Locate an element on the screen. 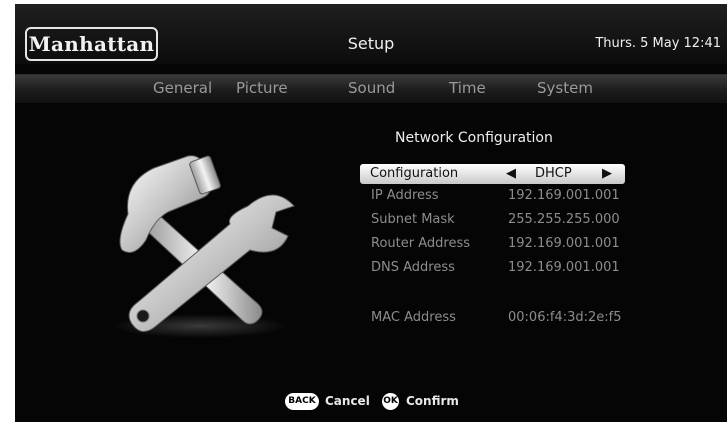  tab-sound: Sound is located at coordinates (371, 88).